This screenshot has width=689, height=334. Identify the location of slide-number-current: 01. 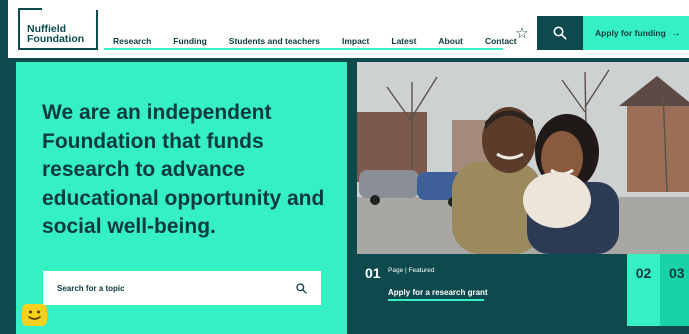
(373, 273).